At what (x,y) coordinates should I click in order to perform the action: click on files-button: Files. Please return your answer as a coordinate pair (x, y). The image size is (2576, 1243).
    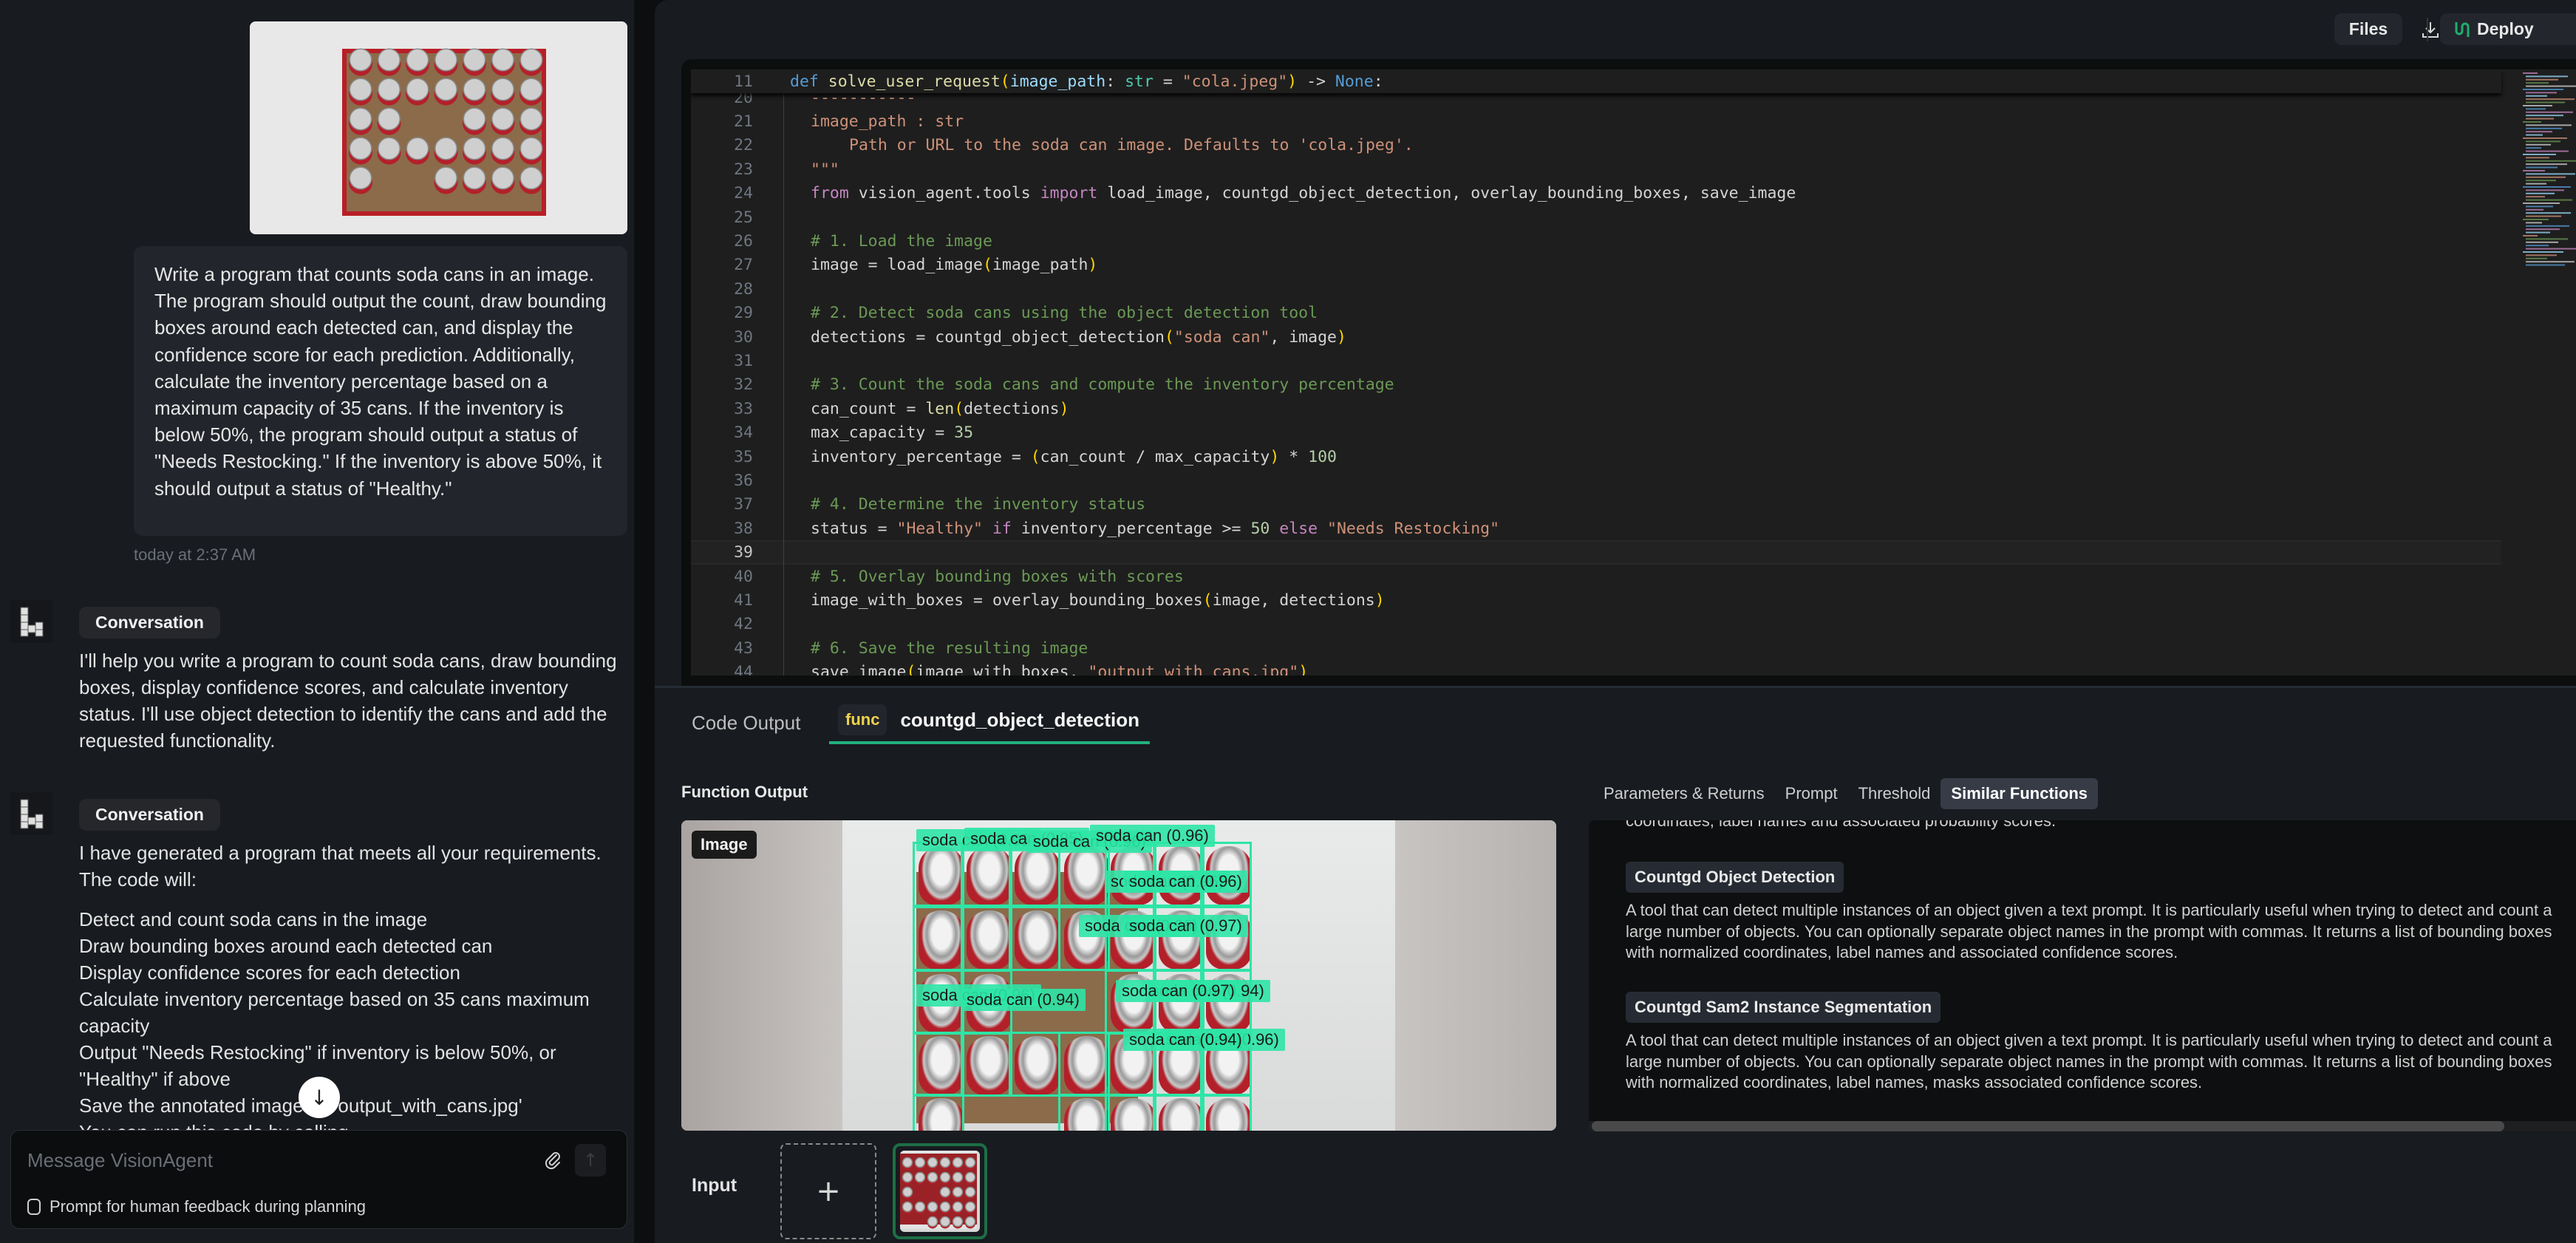
    Looking at the image, I should click on (2368, 29).